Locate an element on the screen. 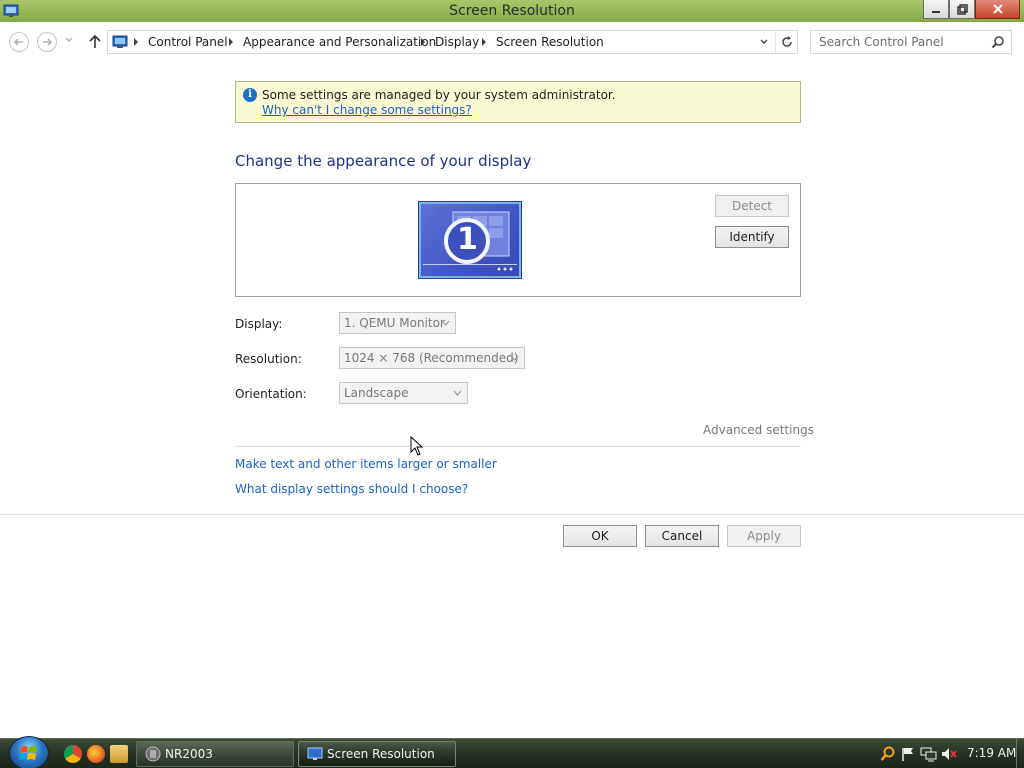 Image resolution: width=1024 pixels, height=768 pixels. cancel-button: Cancel is located at coordinates (682, 536).